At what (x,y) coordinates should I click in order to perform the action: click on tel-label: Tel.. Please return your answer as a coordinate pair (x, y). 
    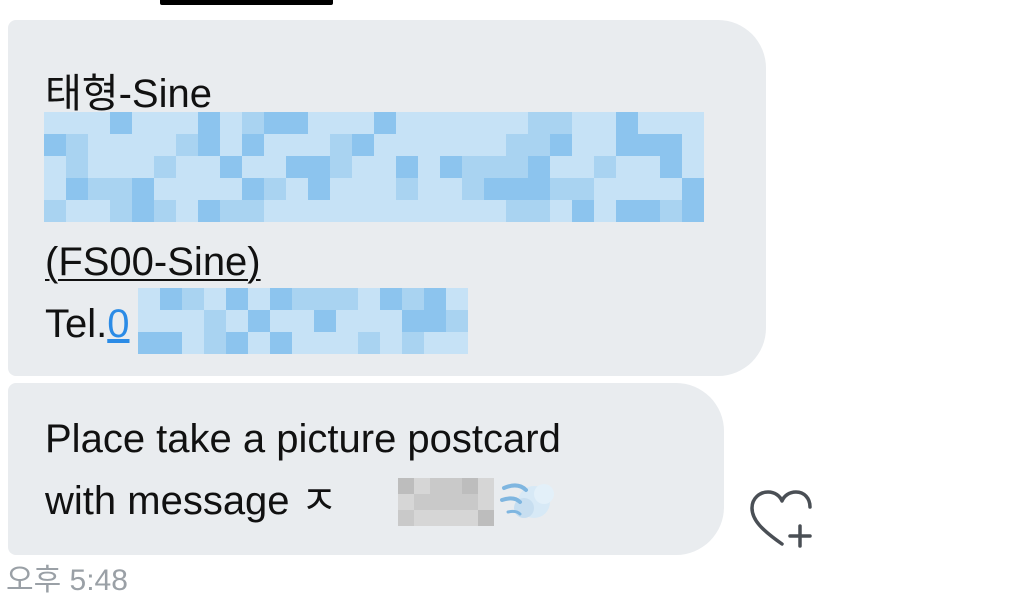
    Looking at the image, I should click on (76, 324).